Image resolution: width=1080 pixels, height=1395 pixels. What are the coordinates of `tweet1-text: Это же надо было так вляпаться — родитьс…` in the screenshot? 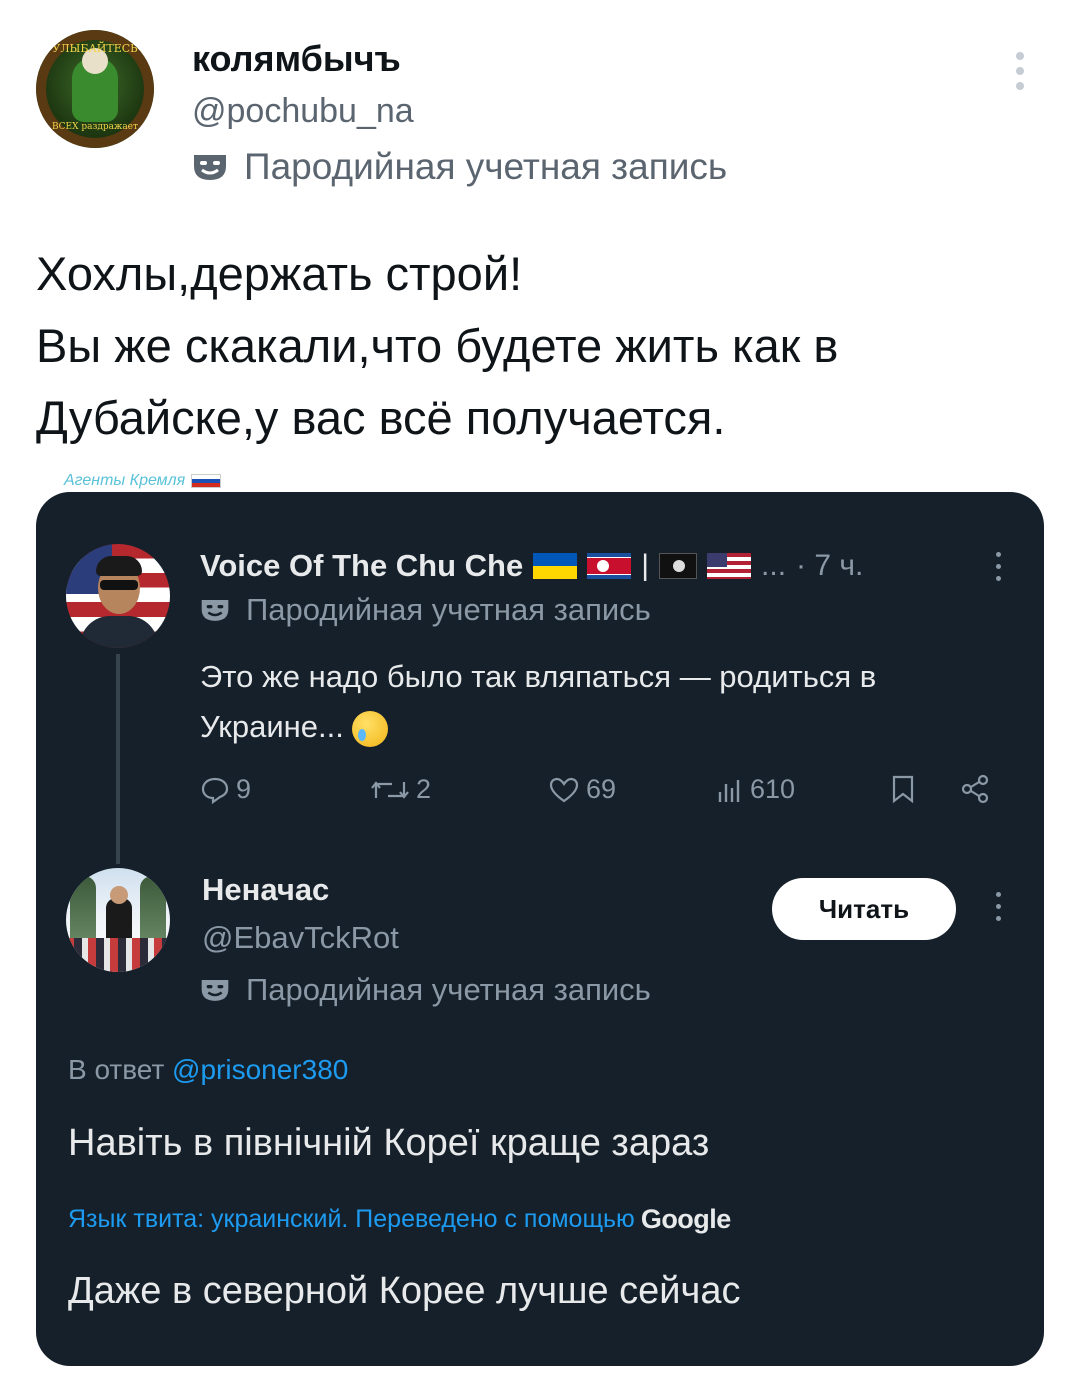 It's located at (610, 702).